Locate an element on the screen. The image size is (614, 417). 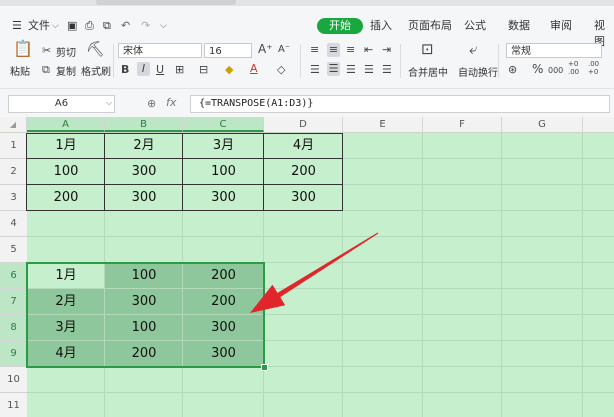
formula-input: {=TRANSPOSE(A1:D3)} is located at coordinates (400, 104).